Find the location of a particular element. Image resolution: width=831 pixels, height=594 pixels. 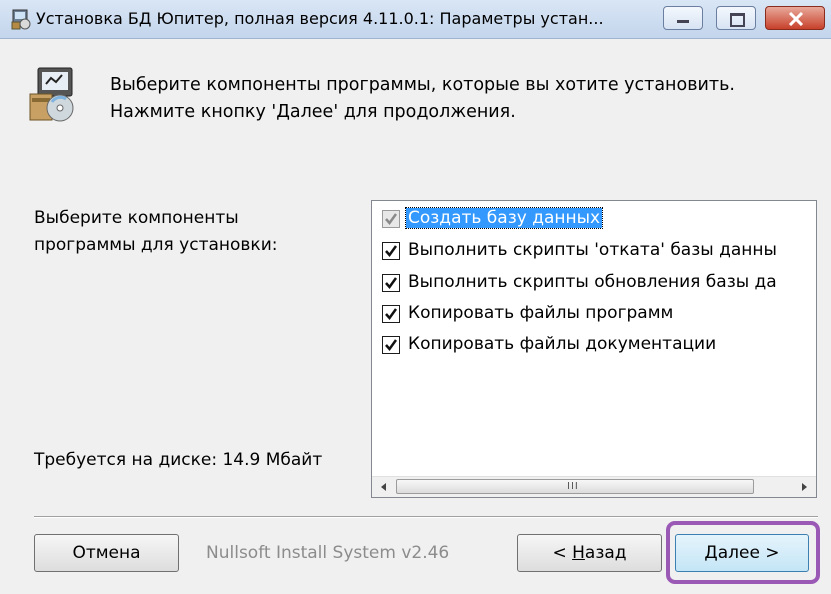

footer-separator is located at coordinates (426, 517).